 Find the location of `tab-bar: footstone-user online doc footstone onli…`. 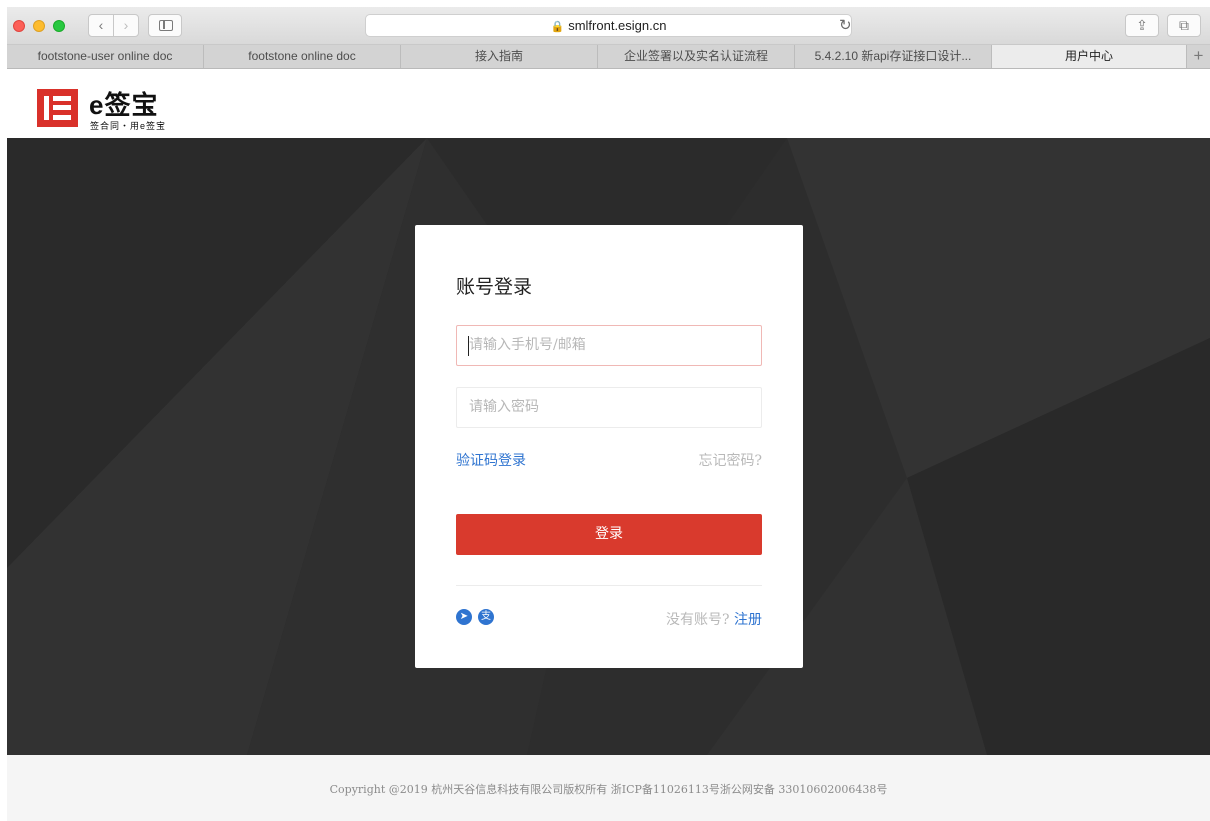

tab-bar: footstone-user online doc footstone onli… is located at coordinates (608, 57).